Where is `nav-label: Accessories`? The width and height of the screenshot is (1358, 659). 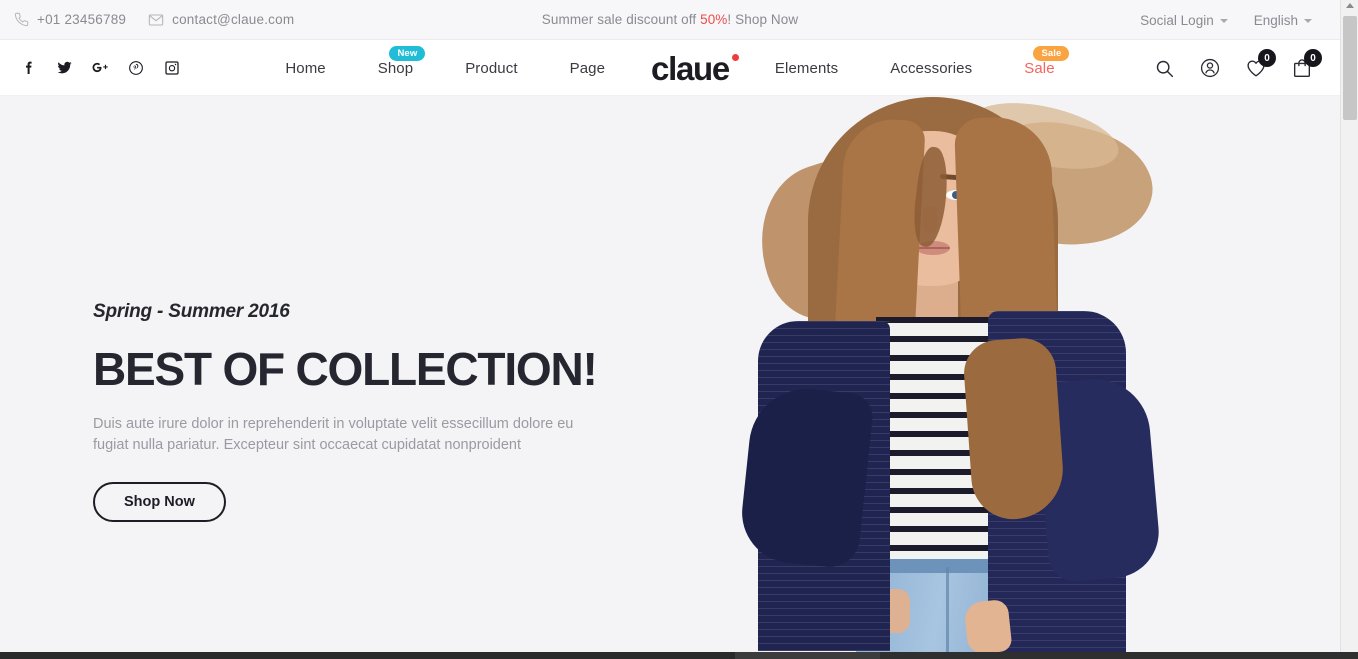 nav-label: Accessories is located at coordinates (931, 68).